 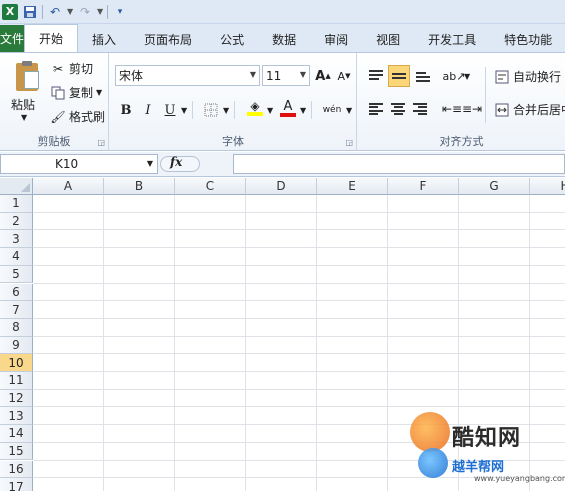 I want to click on column-header-f: F, so click(x=423, y=186).